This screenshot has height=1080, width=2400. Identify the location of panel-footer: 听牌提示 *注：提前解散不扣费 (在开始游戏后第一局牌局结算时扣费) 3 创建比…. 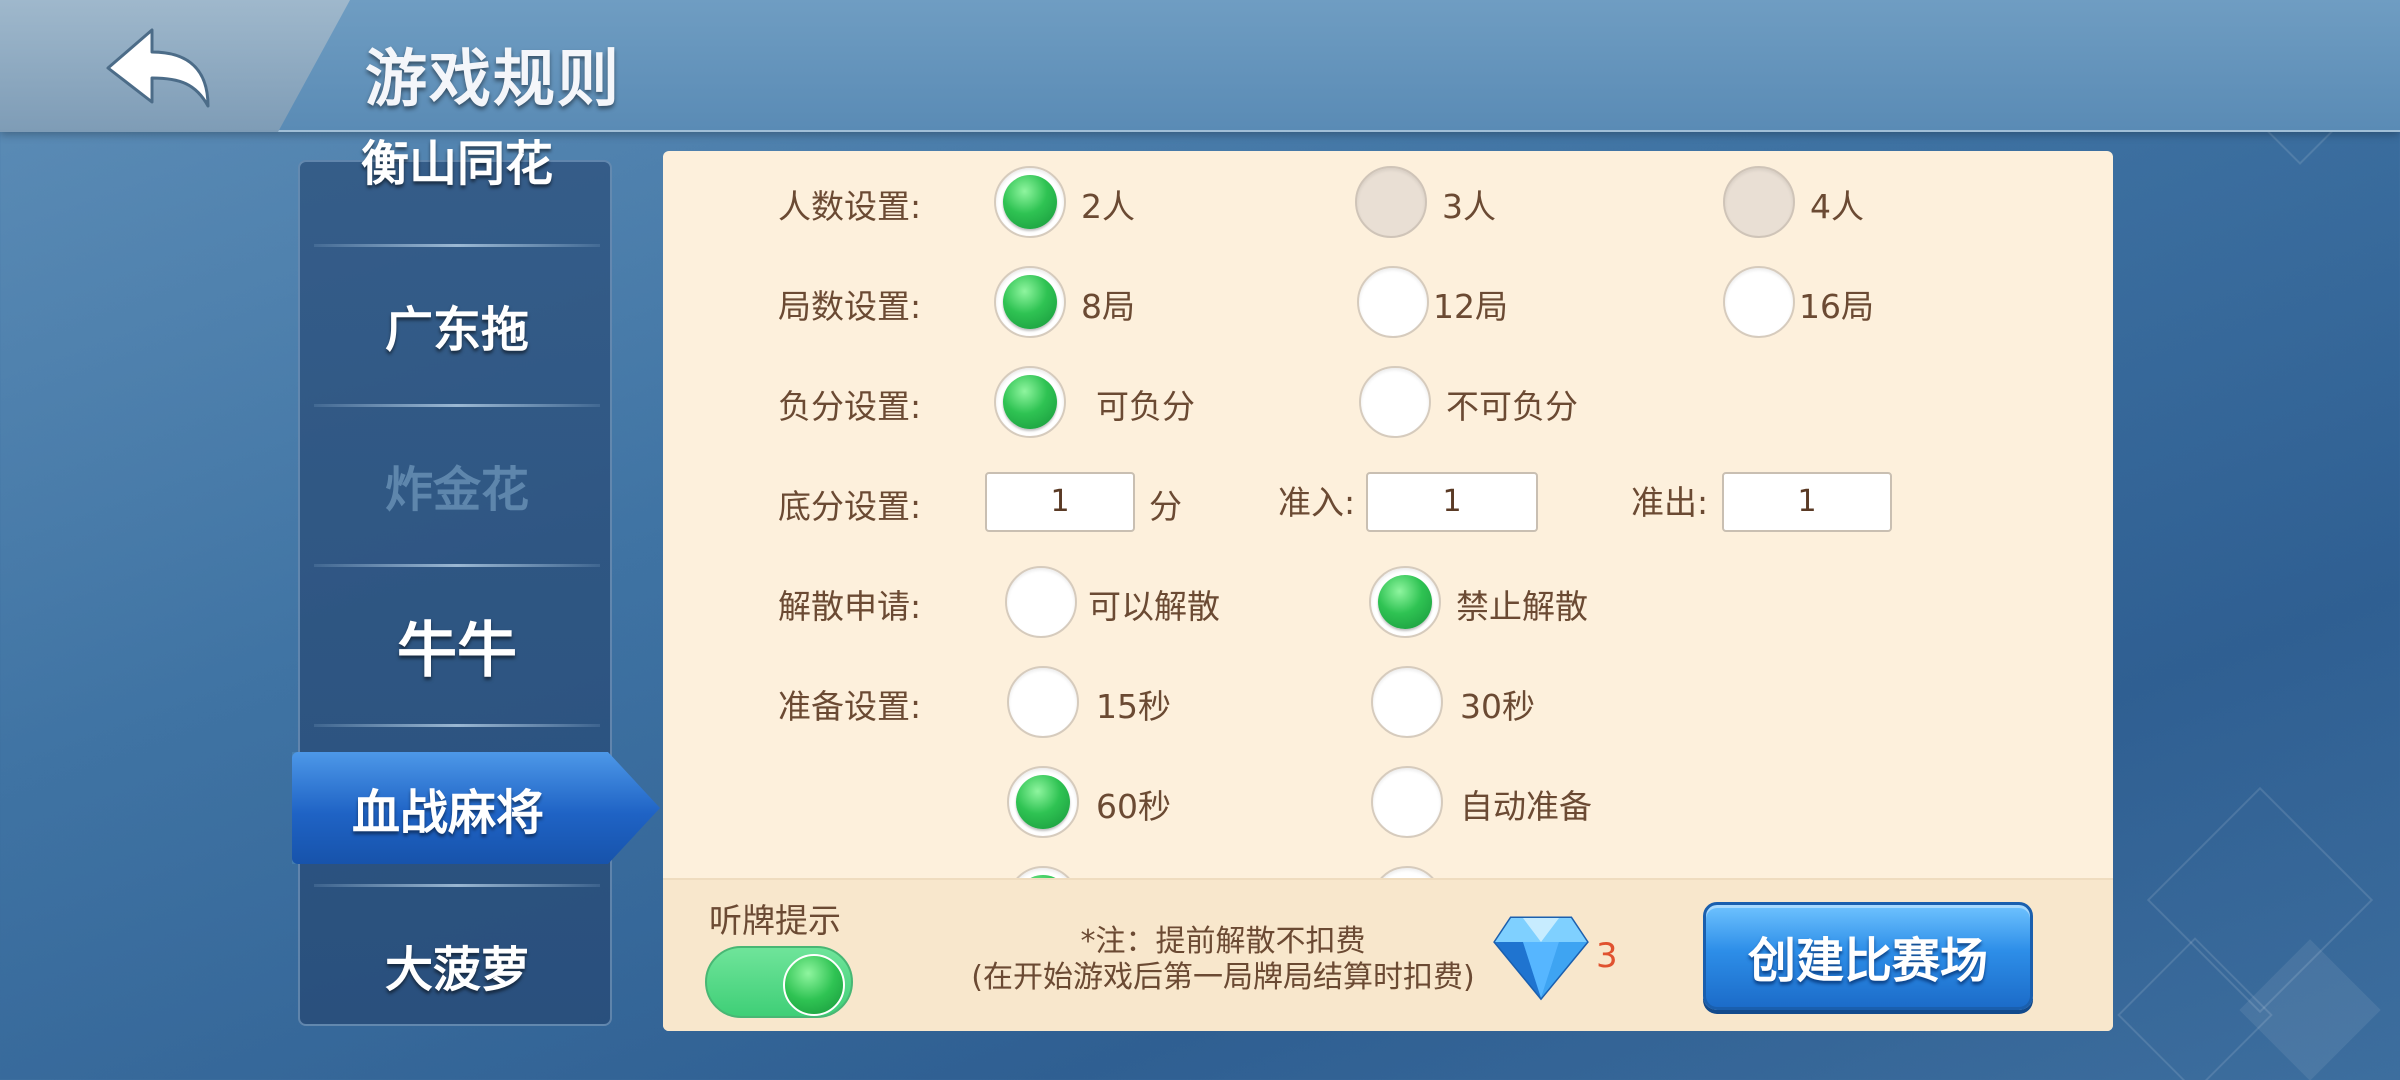
(1388, 954).